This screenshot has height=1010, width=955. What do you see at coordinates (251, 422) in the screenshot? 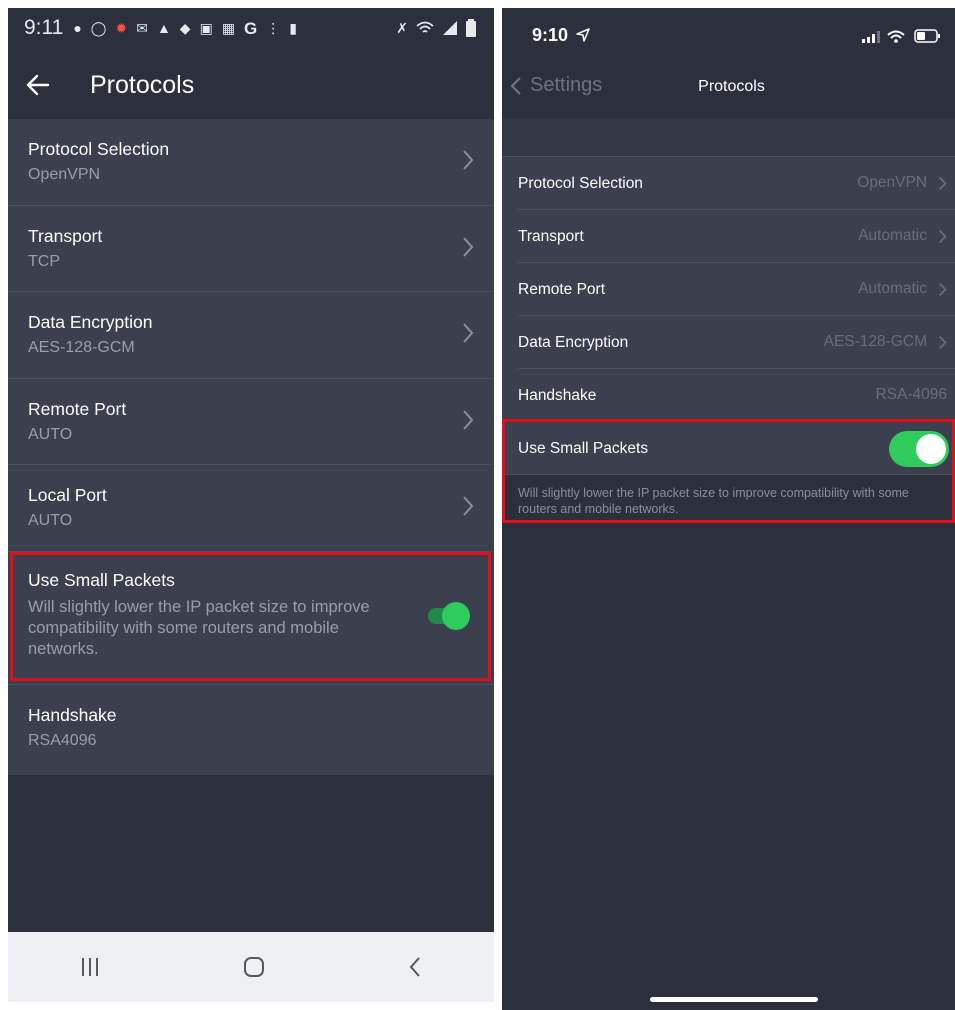
I see `remote-port-row: Remote Port AUTO` at bounding box center [251, 422].